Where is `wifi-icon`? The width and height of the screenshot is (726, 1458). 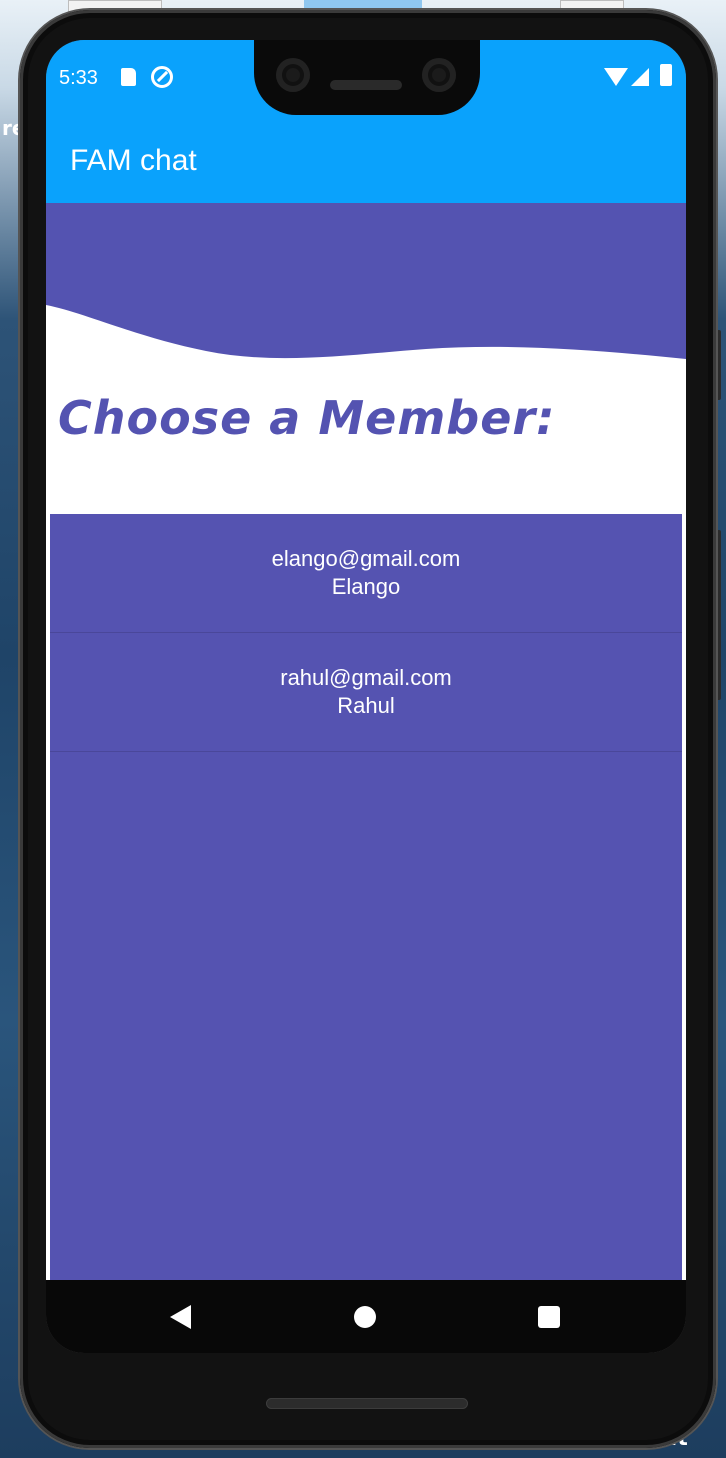 wifi-icon is located at coordinates (616, 77).